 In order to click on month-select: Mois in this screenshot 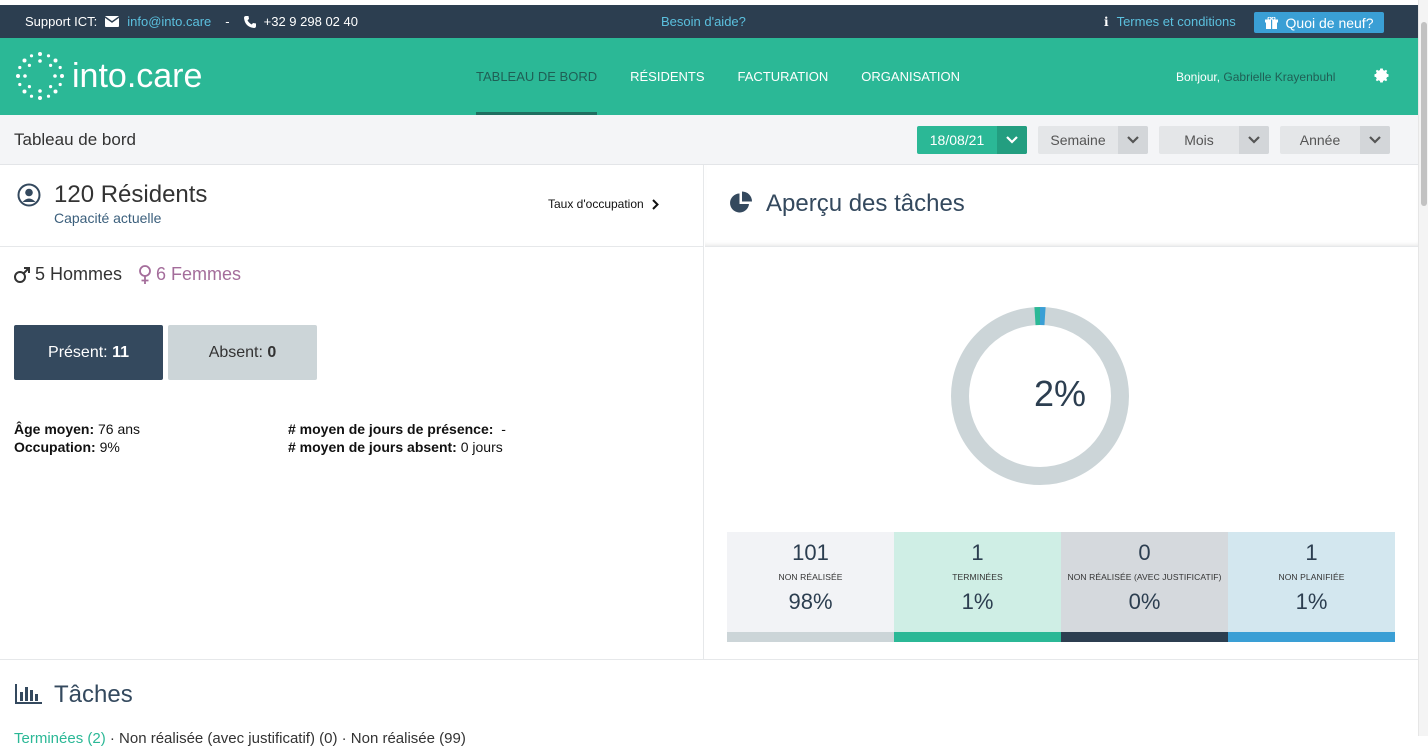, I will do `click(1214, 140)`.